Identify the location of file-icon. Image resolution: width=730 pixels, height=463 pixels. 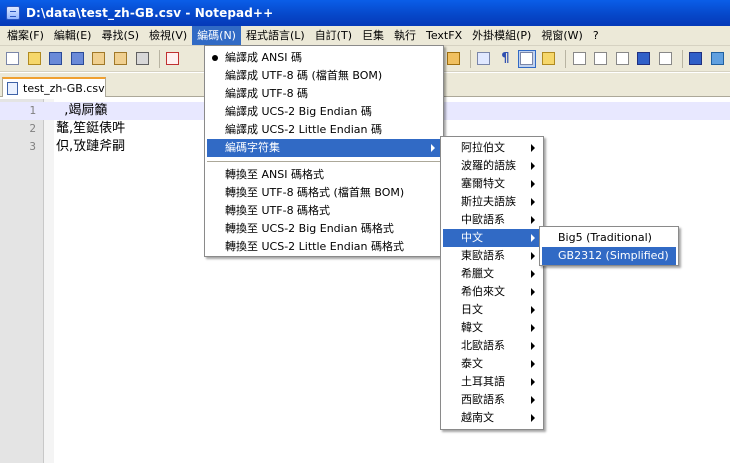
(12, 88).